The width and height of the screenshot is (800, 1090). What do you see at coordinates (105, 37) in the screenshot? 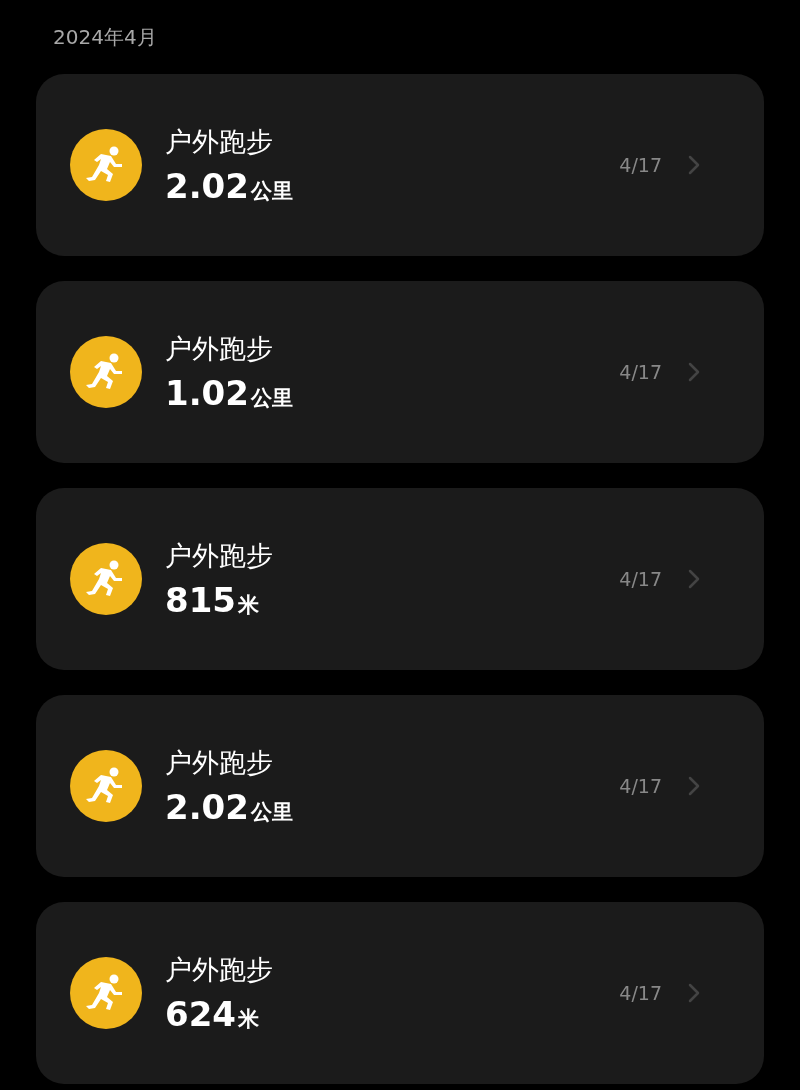
I see `month-header: 2024年4月` at bounding box center [105, 37].